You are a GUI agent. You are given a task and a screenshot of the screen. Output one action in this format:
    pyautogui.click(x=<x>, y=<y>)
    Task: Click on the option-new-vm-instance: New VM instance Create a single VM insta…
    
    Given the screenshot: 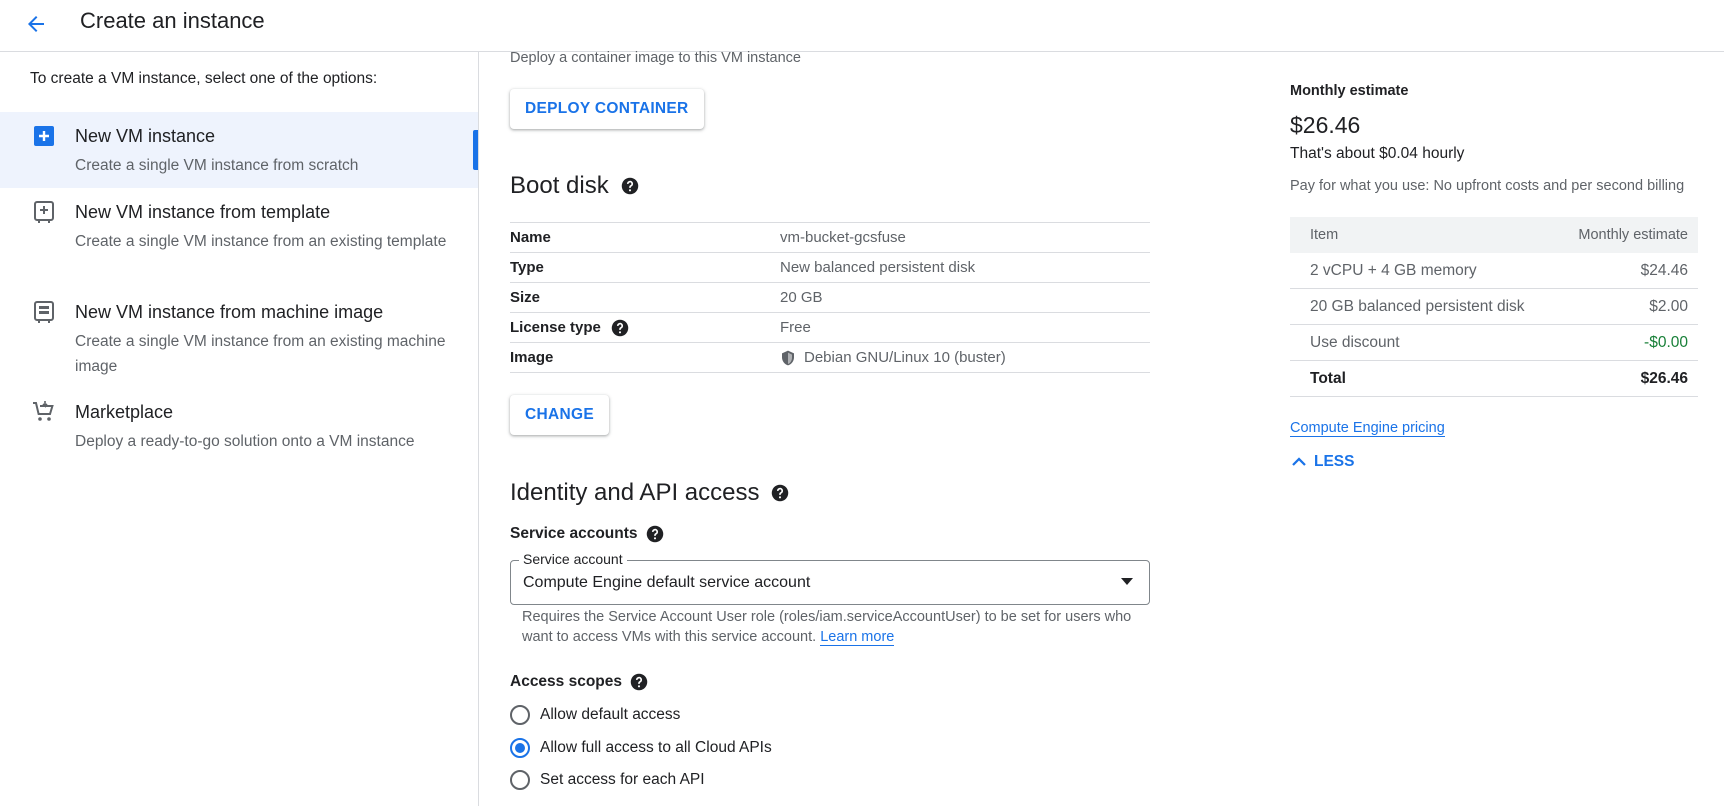 What is the action you would take?
    pyautogui.click(x=239, y=150)
    